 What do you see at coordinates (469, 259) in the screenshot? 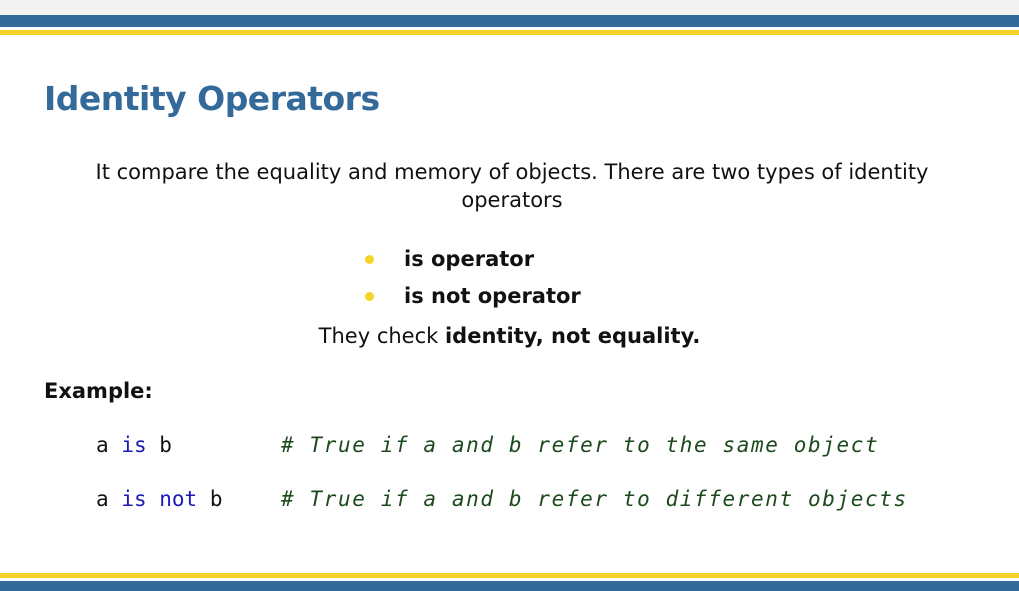
I see `bullet-label: is operator` at bounding box center [469, 259].